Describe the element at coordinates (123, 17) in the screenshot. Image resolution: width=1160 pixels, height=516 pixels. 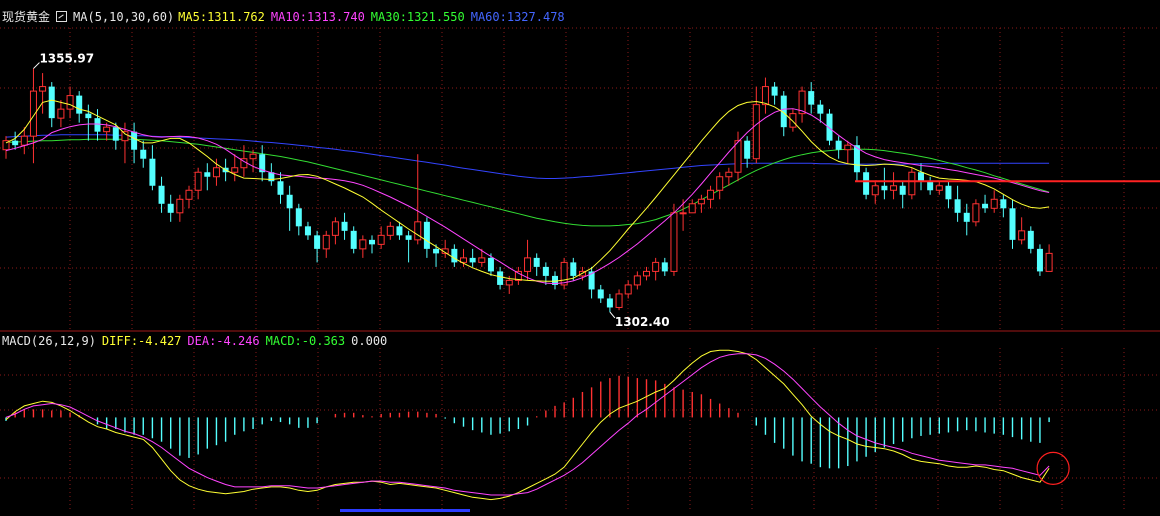
I see `ma-params-label: MA(5,10,30,60)` at that location.